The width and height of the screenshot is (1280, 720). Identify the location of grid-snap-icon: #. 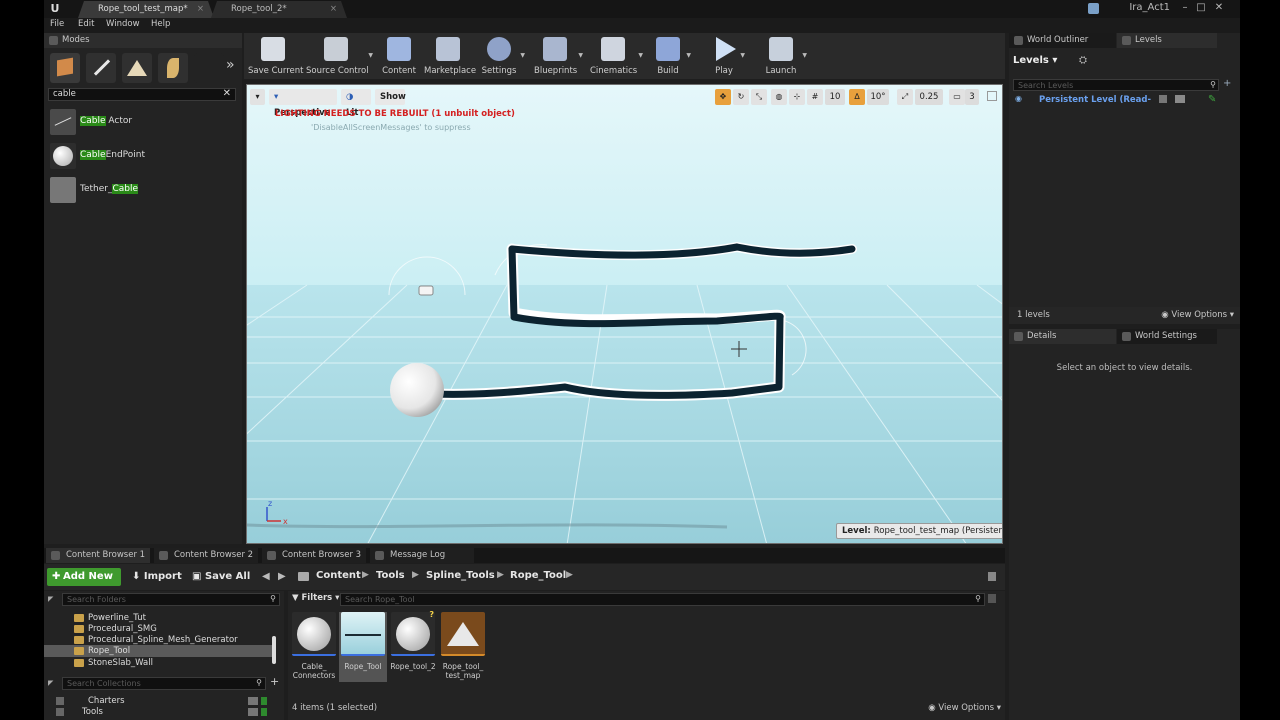
(815, 97).